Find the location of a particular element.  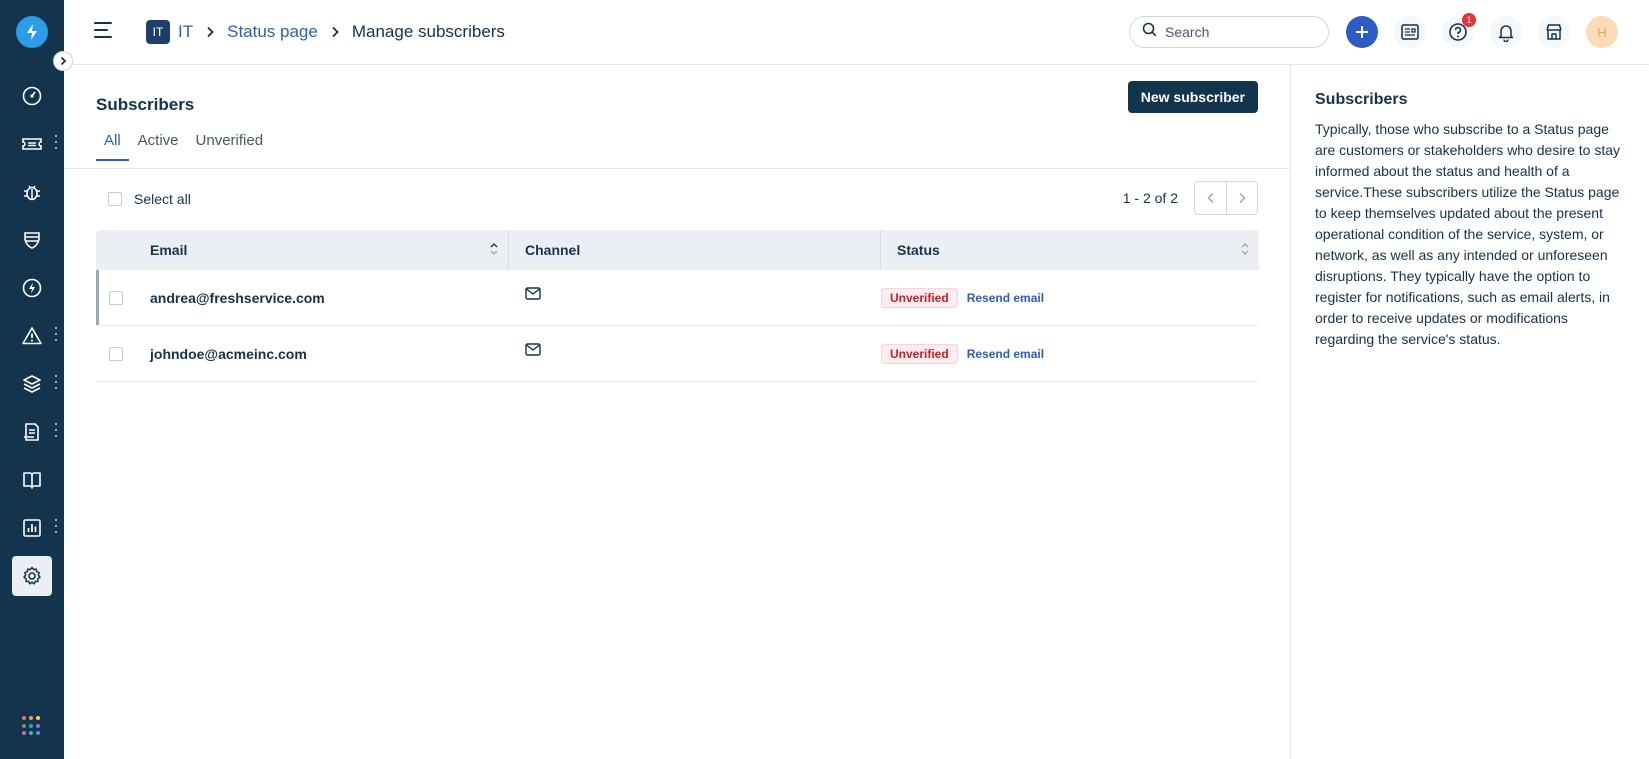

pagination-info: 1 - 2 of 2 is located at coordinates (1150, 198).